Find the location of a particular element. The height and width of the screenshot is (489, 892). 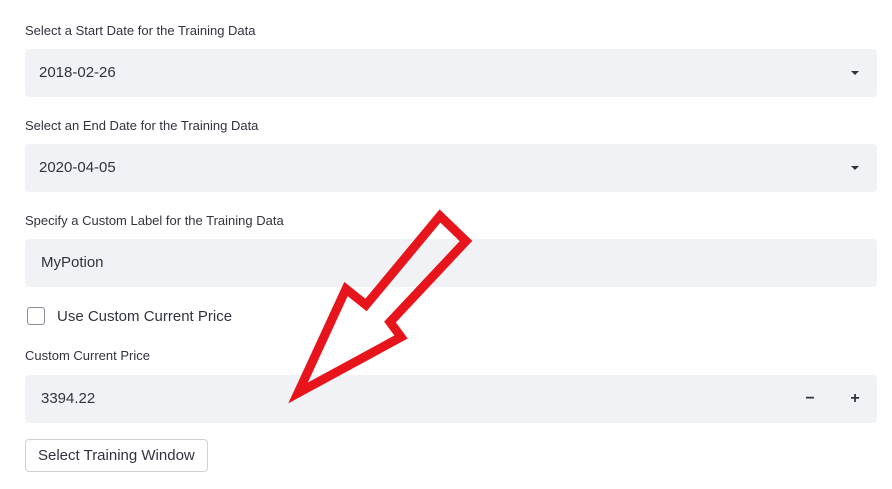

decrement-button: − is located at coordinates (810, 399).